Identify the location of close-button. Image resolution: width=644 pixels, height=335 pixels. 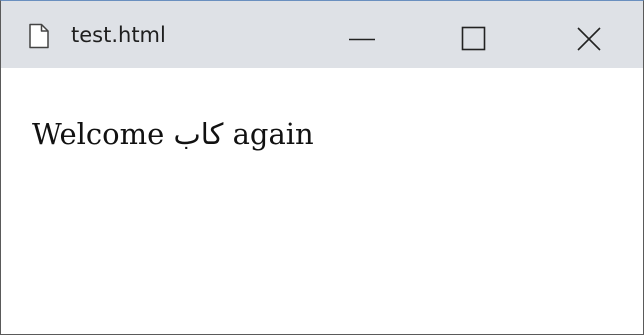
(589, 34).